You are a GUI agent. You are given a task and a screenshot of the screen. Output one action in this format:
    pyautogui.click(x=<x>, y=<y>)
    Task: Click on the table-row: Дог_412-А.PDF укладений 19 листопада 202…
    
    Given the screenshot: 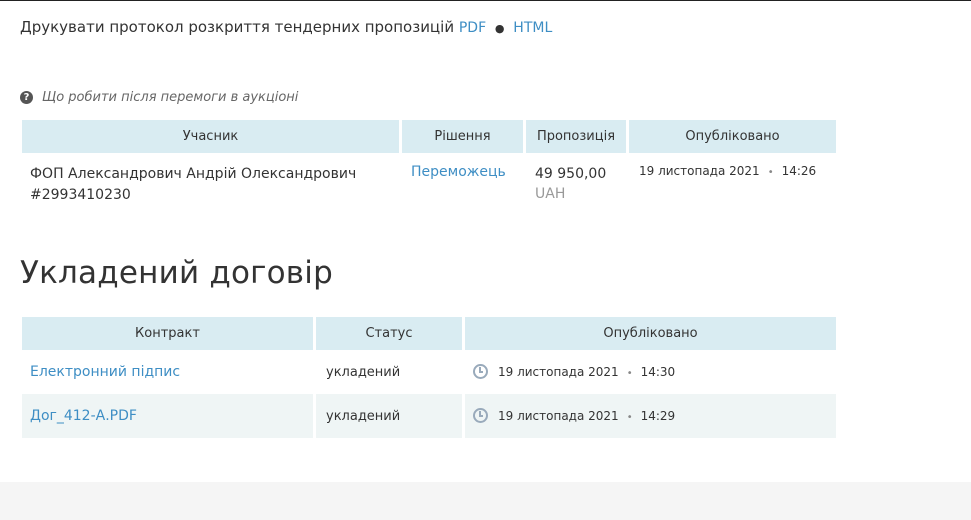 What is the action you would take?
    pyautogui.click(x=429, y=416)
    